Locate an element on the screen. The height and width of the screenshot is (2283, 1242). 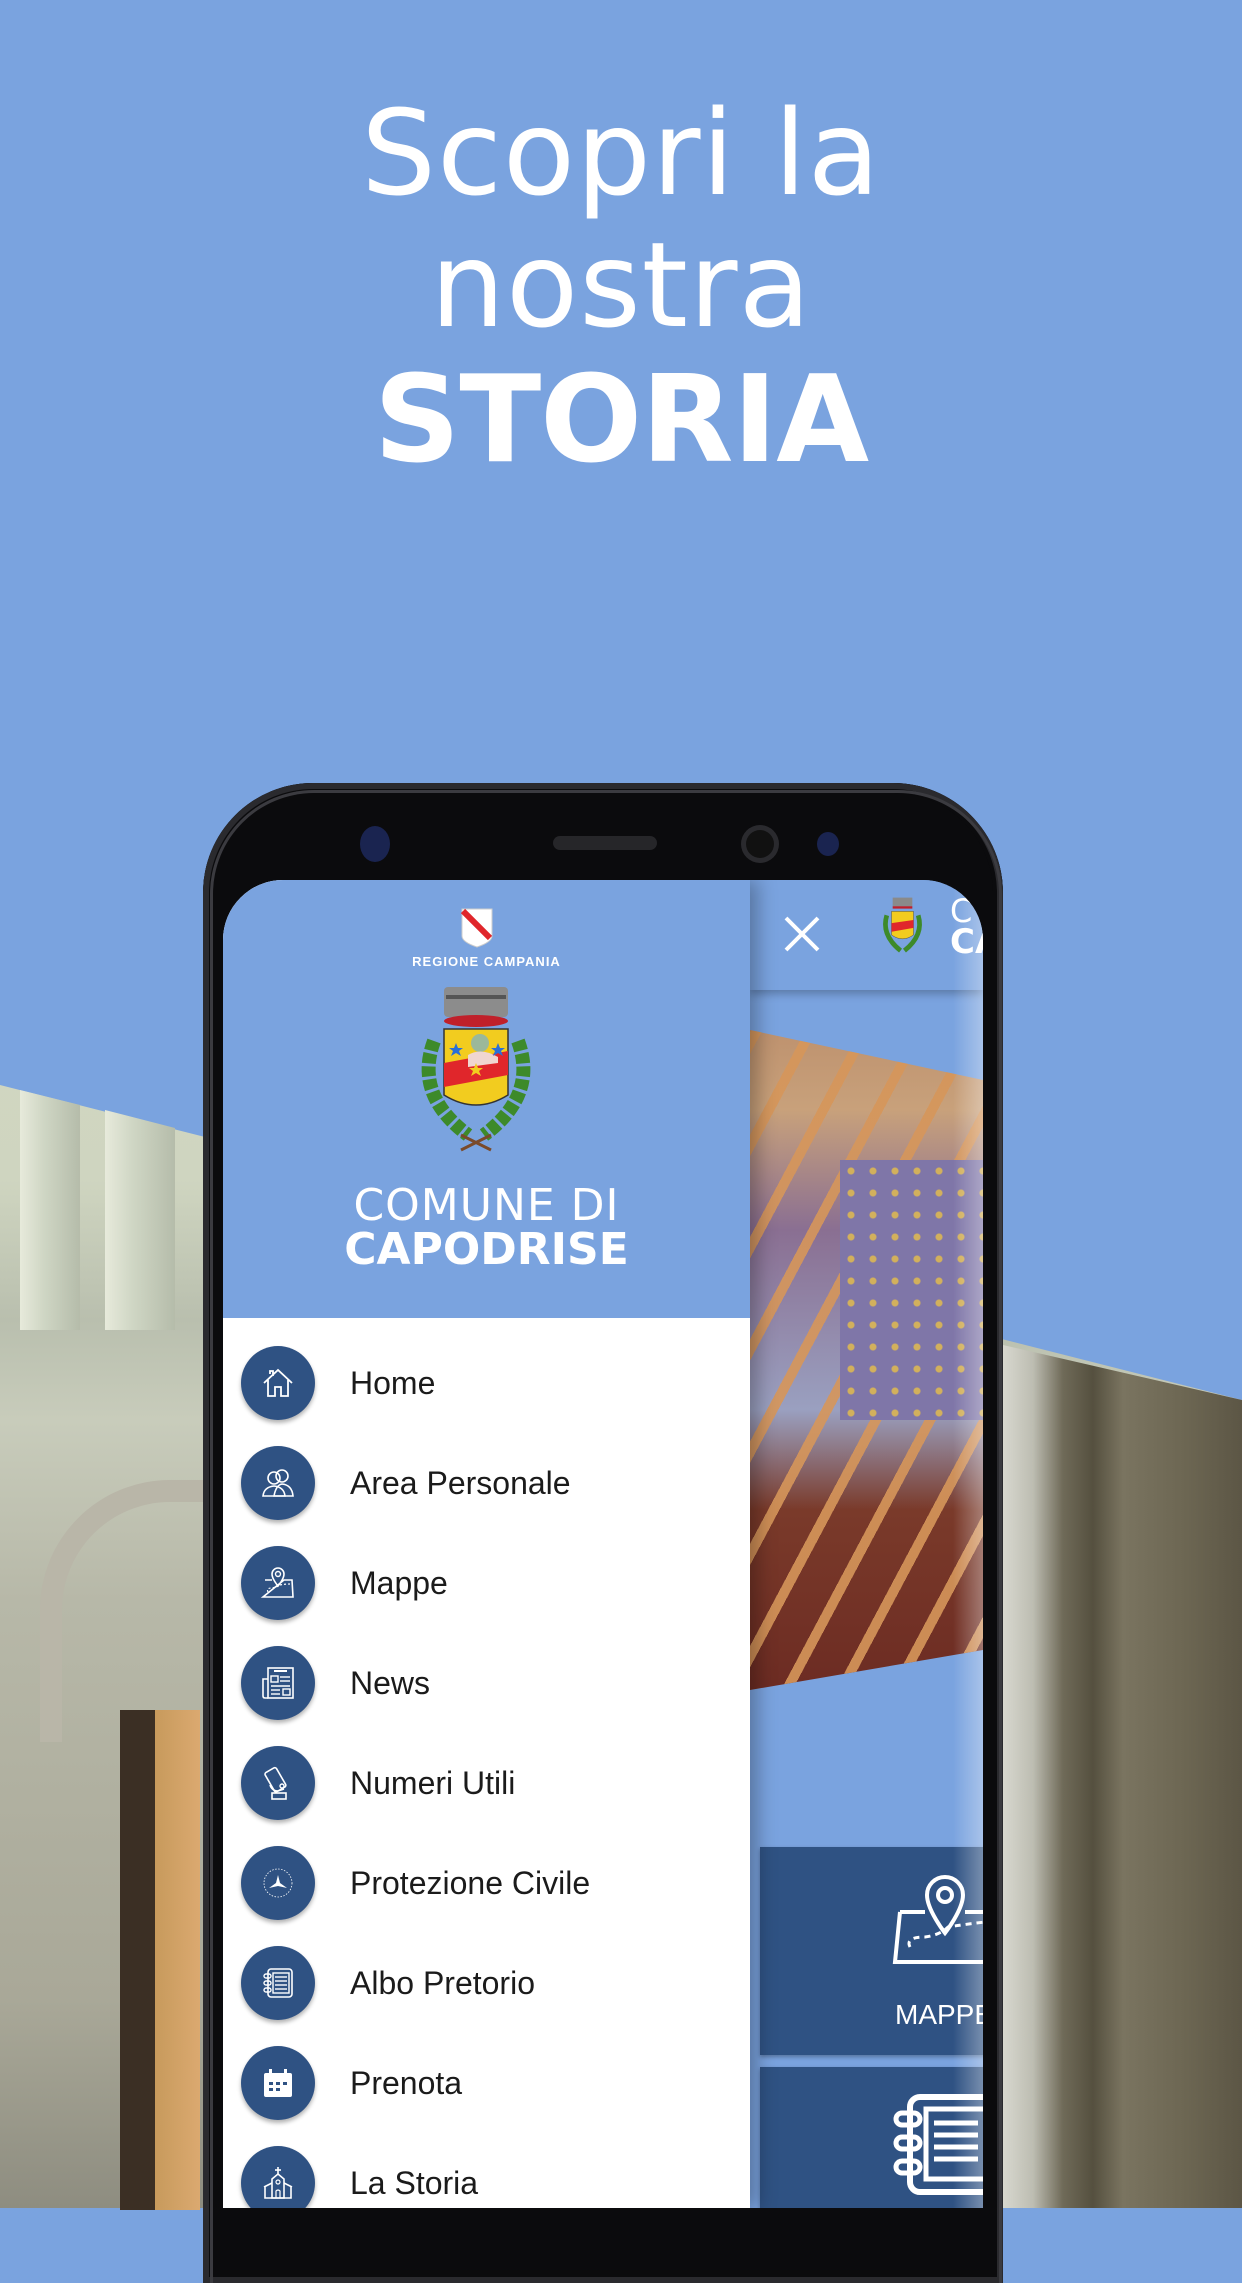
menu-item-numeri-utili: Numeri Utili is located at coordinates (486, 1783).